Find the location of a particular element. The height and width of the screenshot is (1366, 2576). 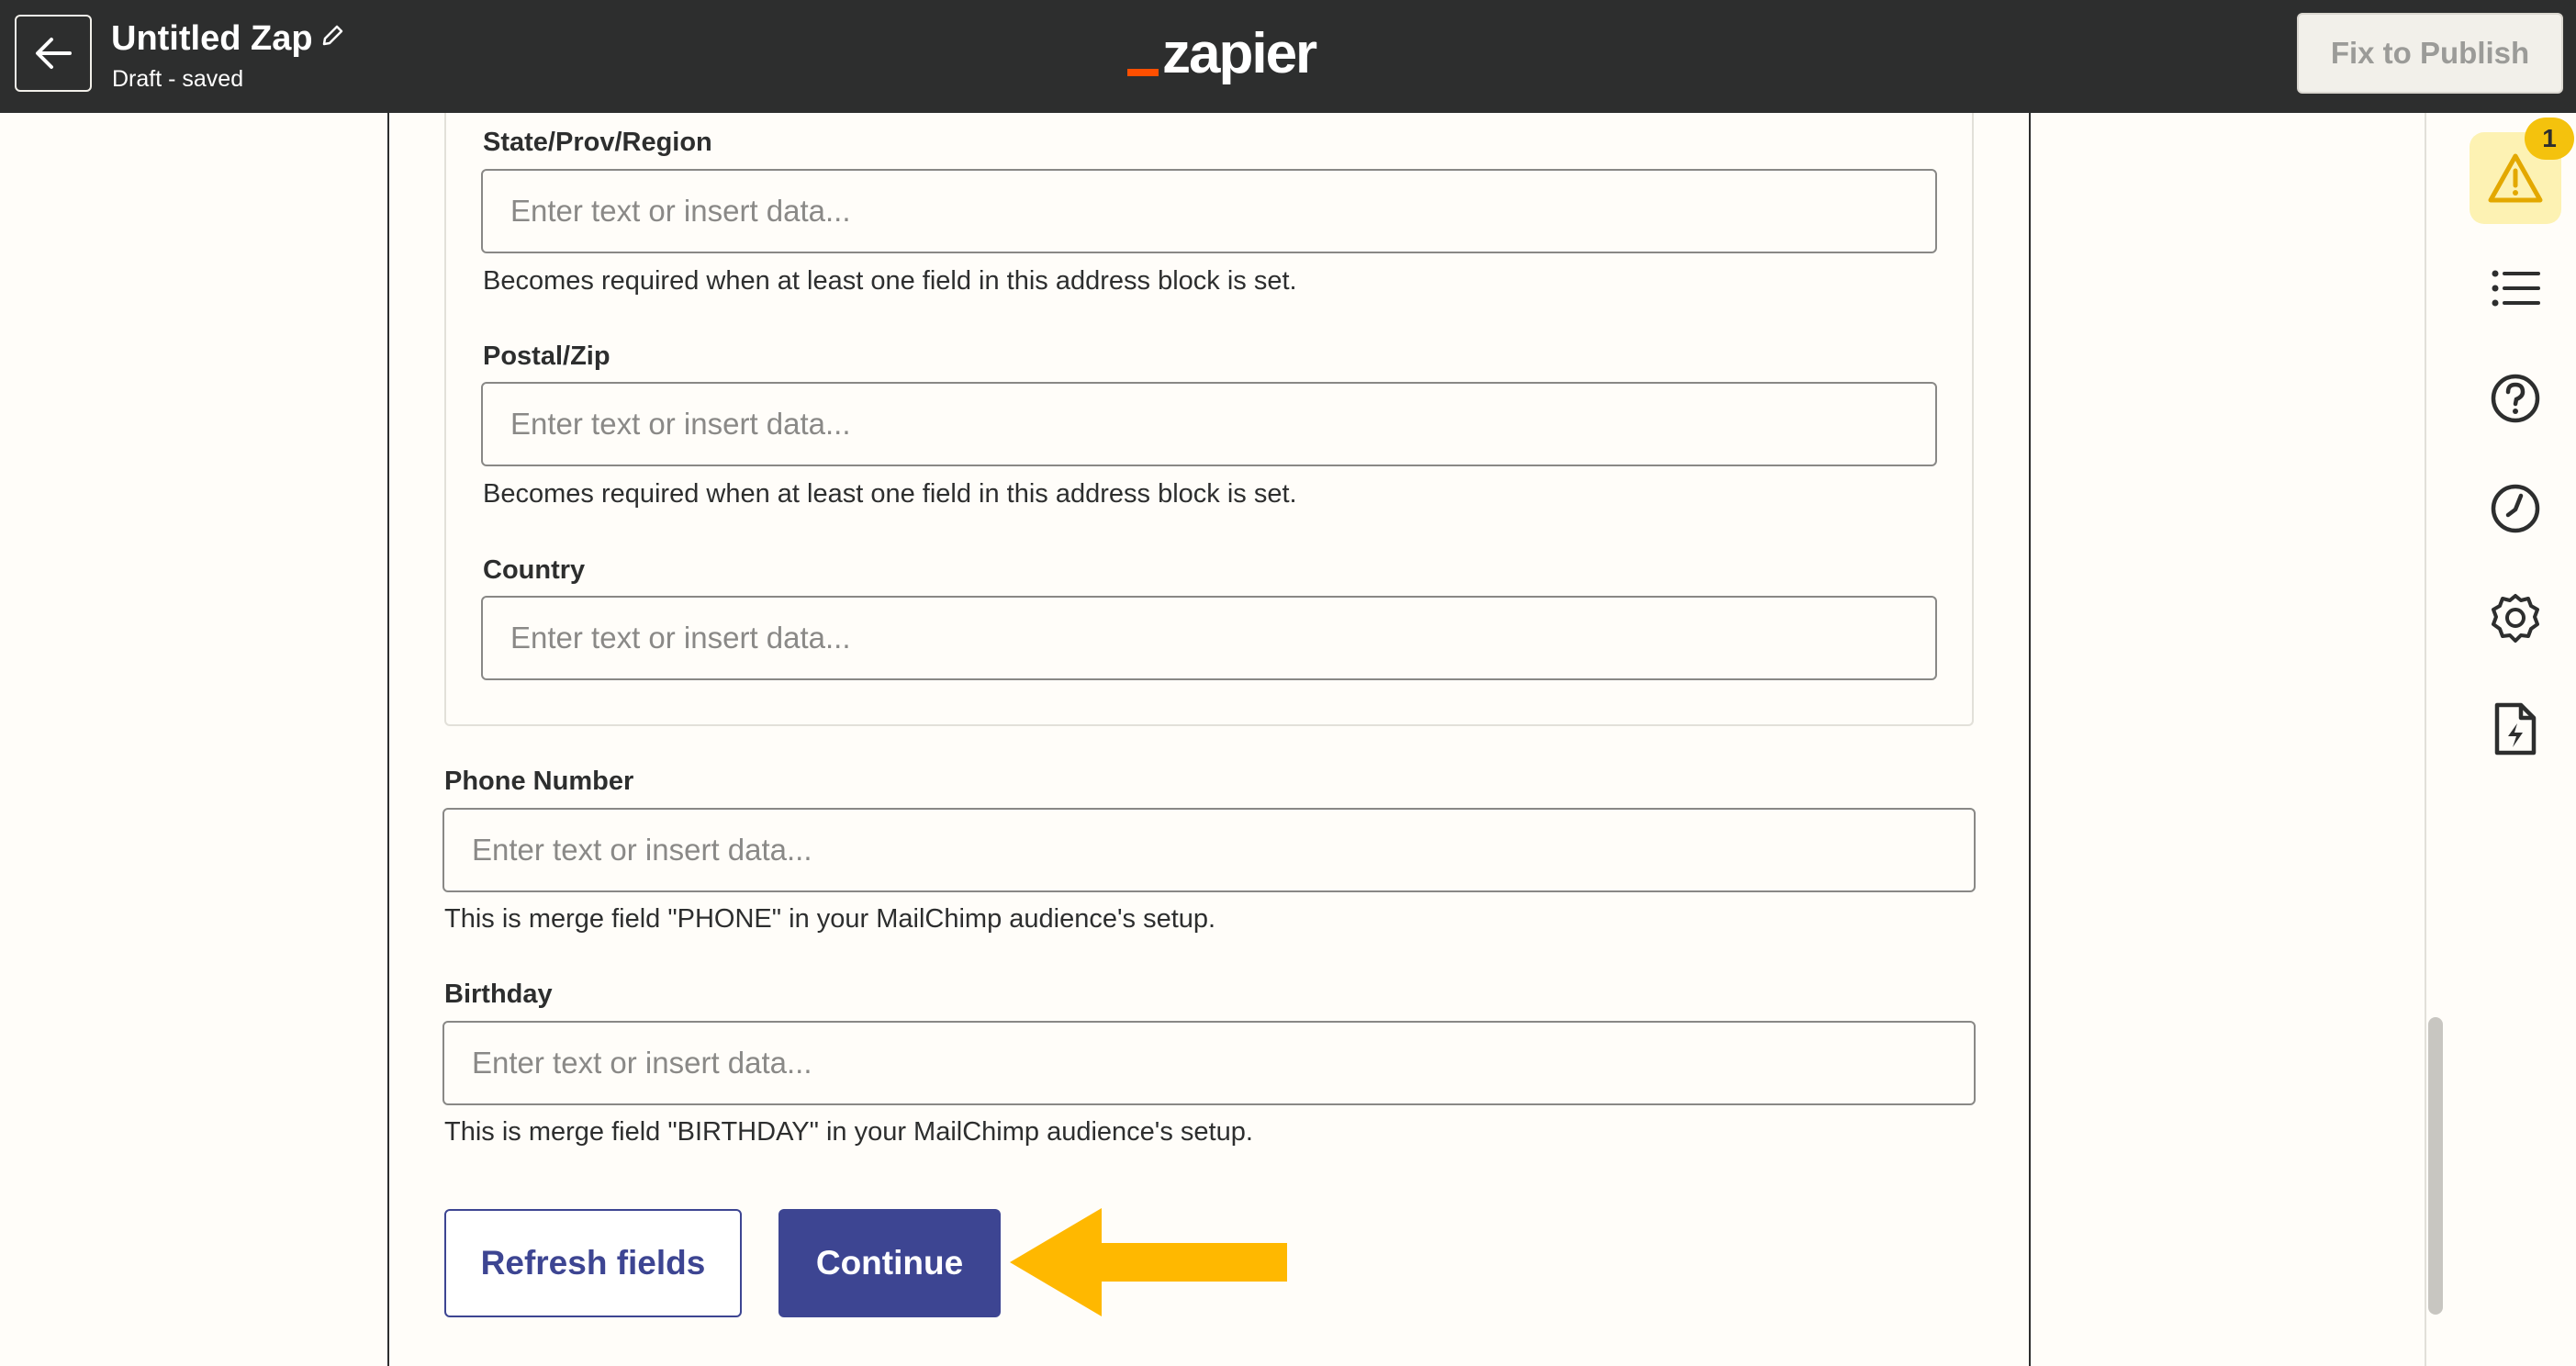

warning-icon is located at coordinates (2515, 178).